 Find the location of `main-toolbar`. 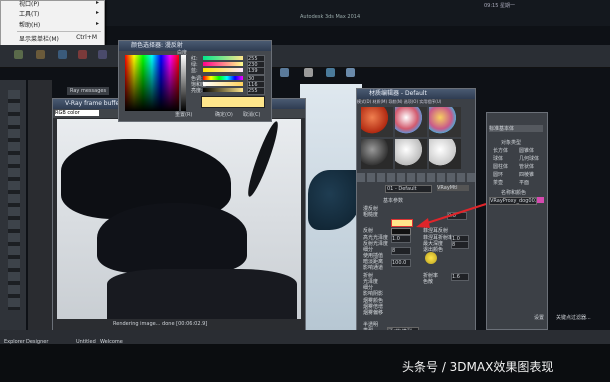

main-toolbar is located at coordinates (305, 56).